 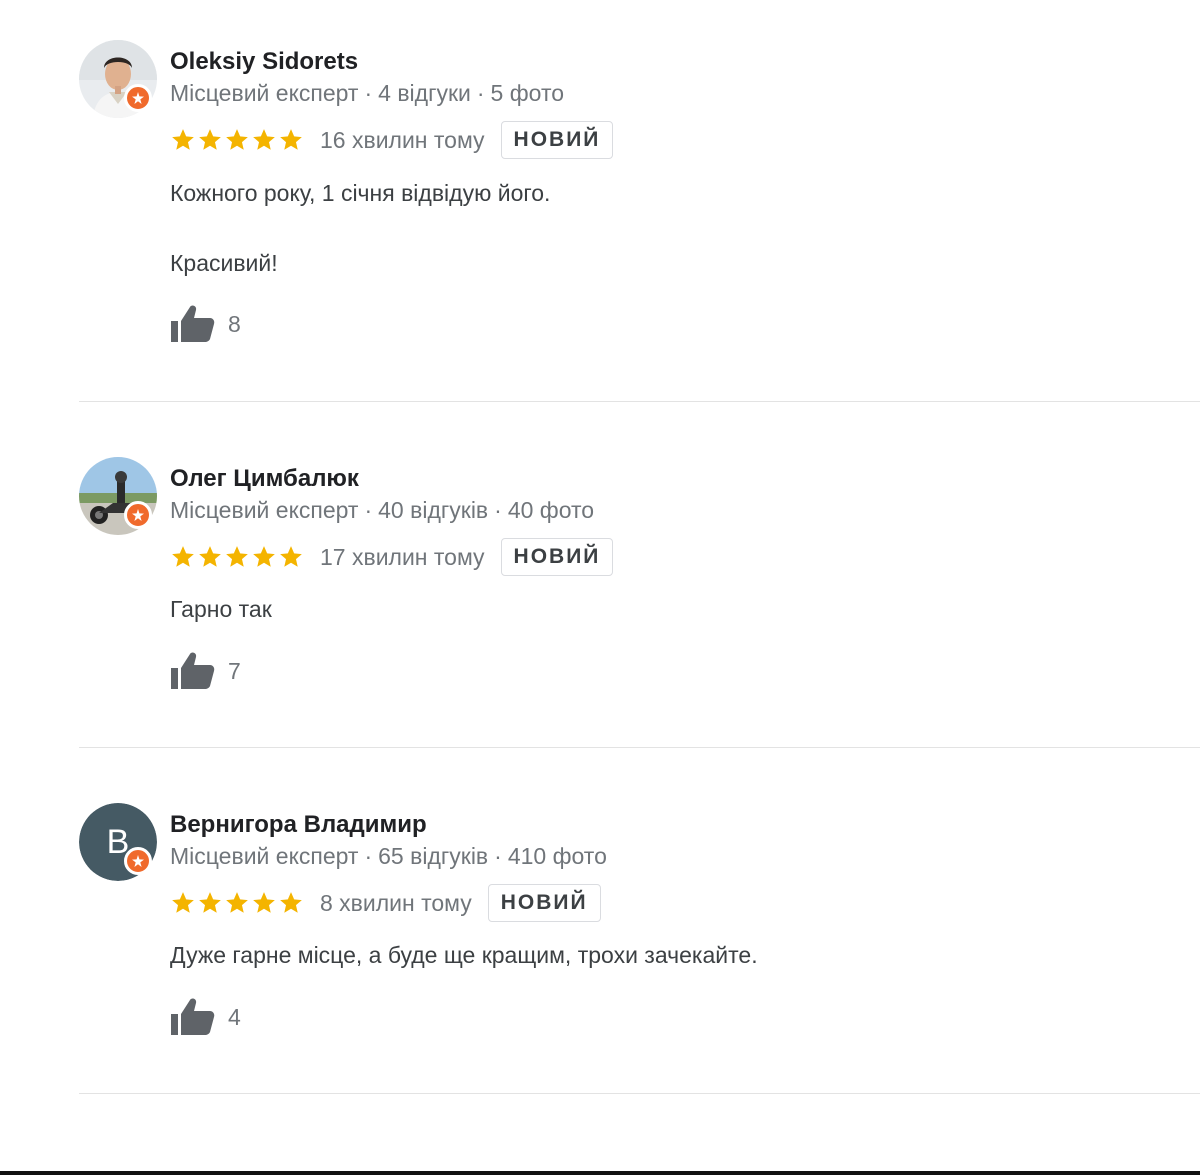 I want to click on like-count: 7, so click(x=234, y=670).